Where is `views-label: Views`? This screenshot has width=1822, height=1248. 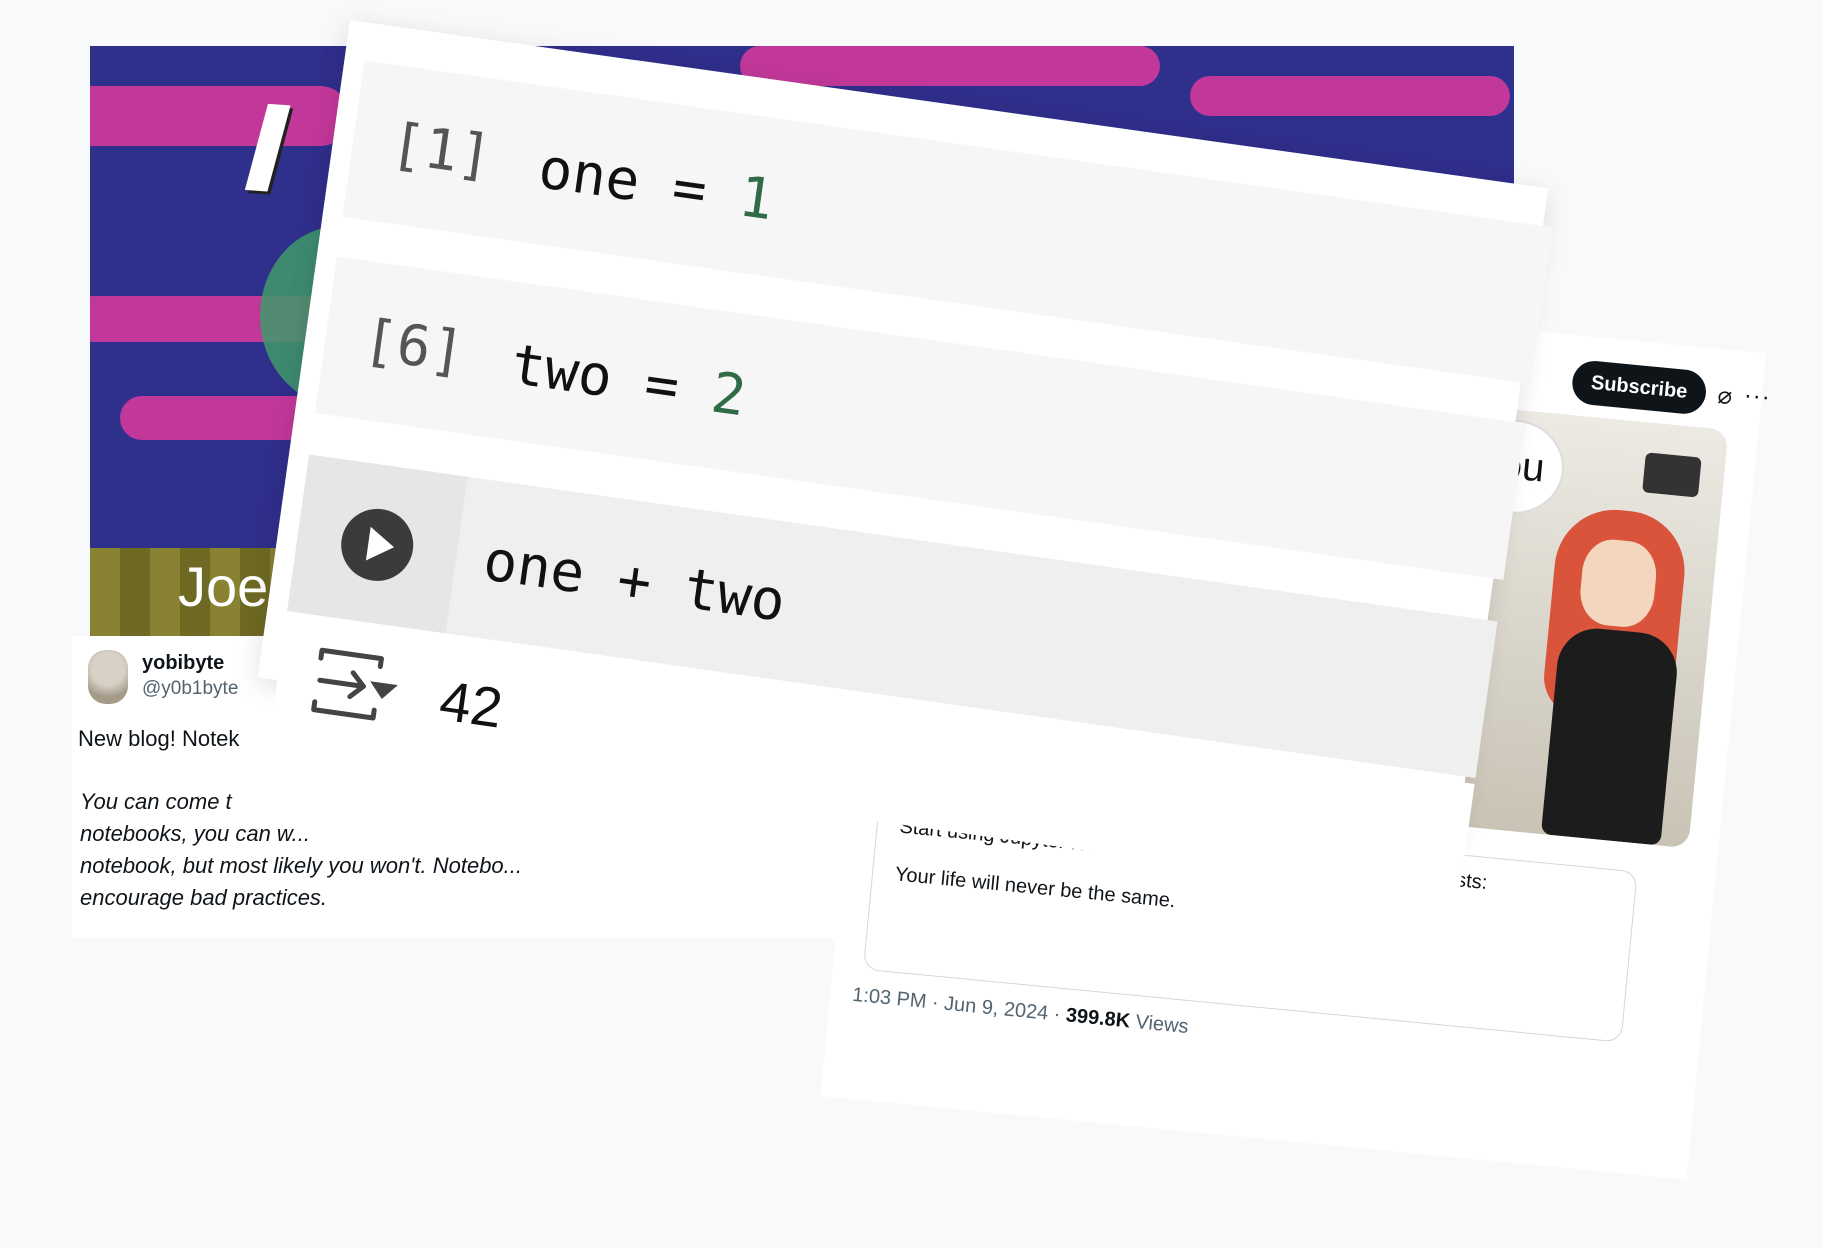
views-label: Views is located at coordinates (1162, 1025).